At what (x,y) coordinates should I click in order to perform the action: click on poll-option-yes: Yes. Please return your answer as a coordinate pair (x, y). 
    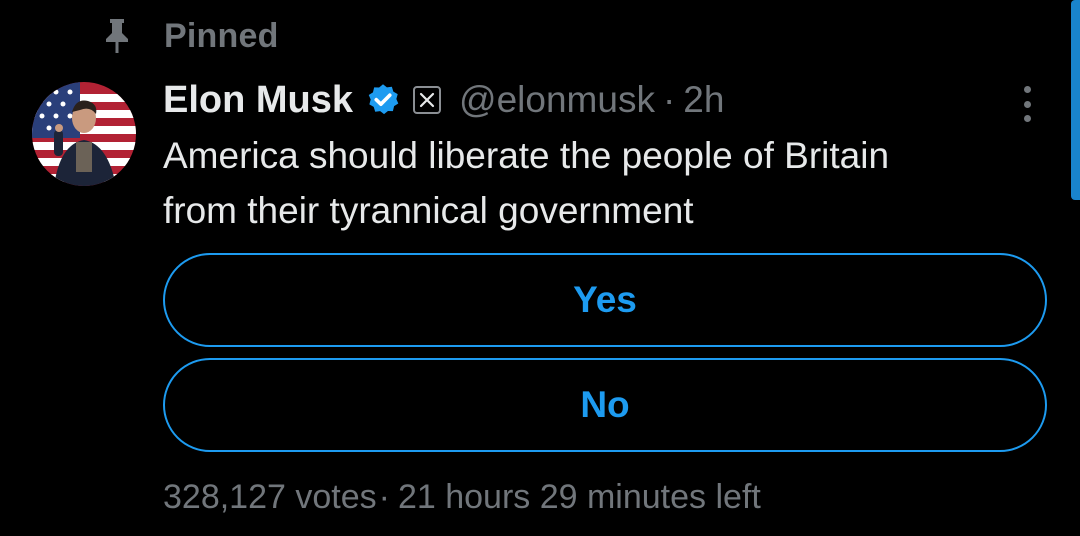
    Looking at the image, I should click on (605, 300).